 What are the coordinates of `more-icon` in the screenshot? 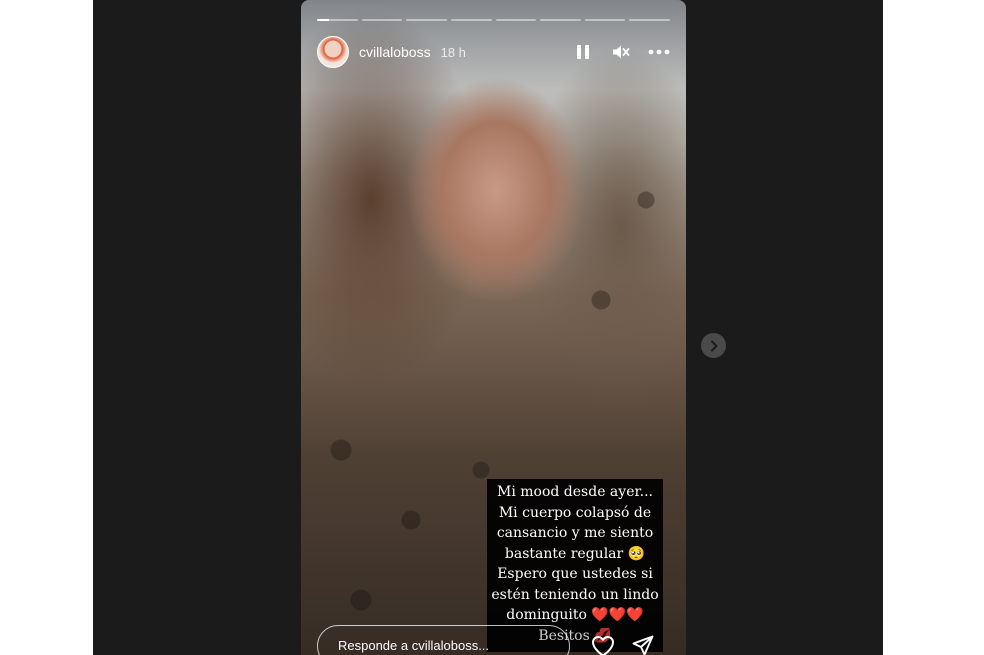 It's located at (659, 52).